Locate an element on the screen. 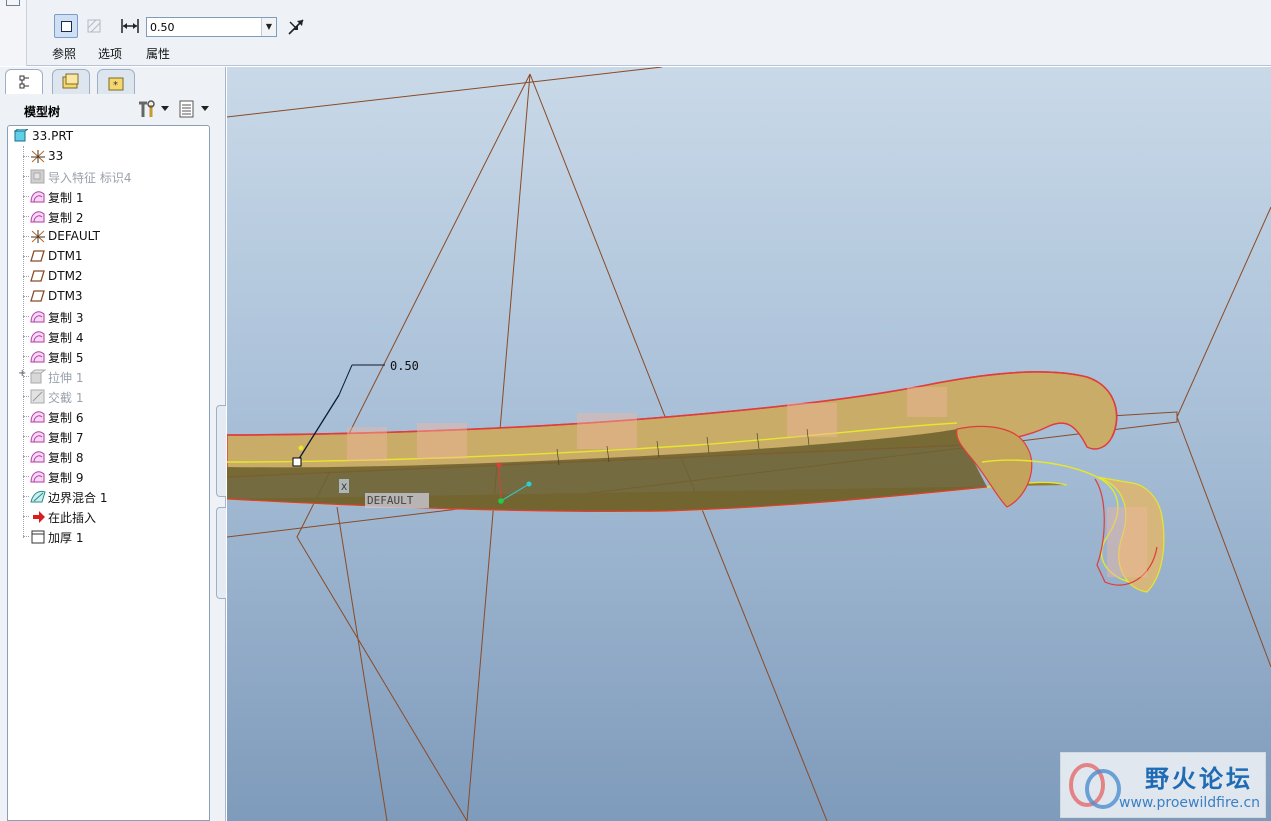 The image size is (1271, 821). tree-root-part: 33.PRT is located at coordinates (108, 136).